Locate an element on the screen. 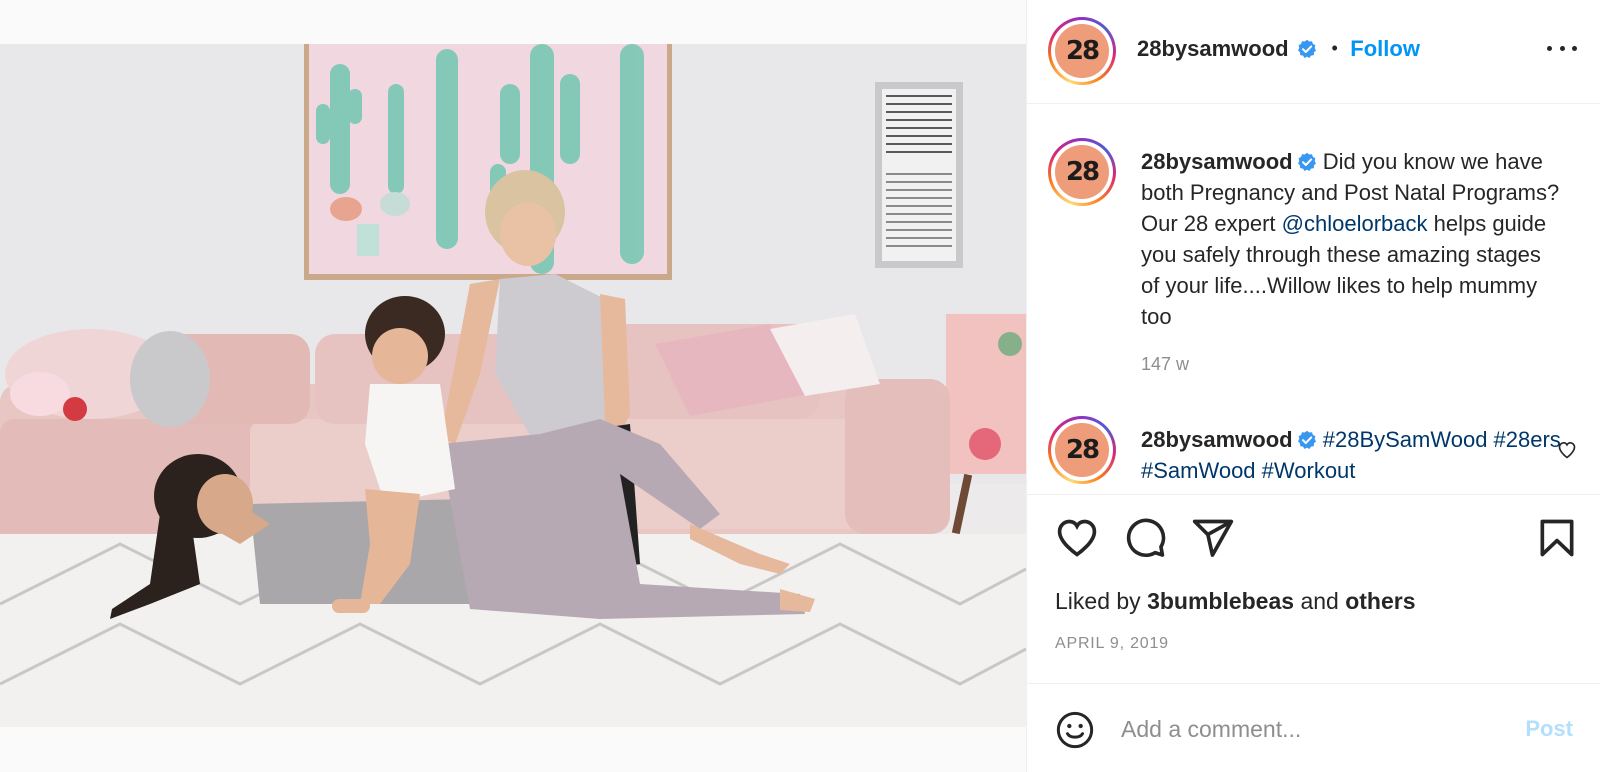  caption-timestamp: 147 w is located at coordinates (1165, 364).